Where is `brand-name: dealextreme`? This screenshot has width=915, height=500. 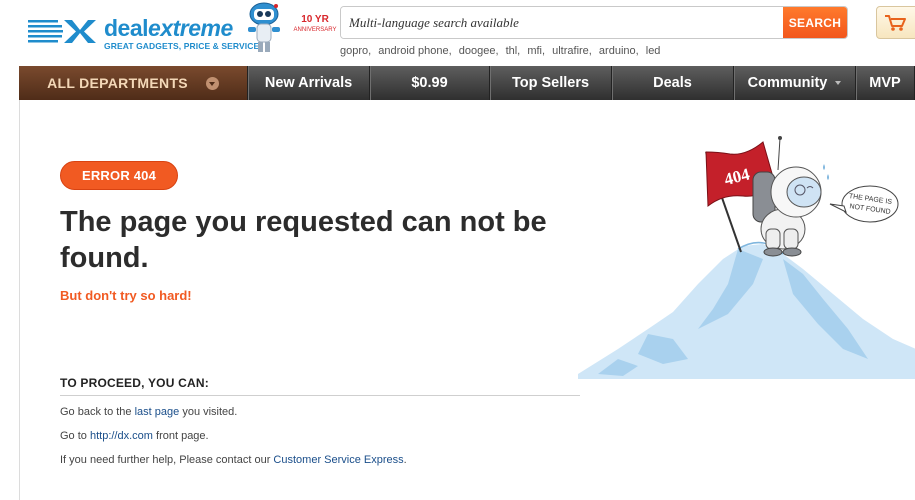 brand-name: dealextreme is located at coordinates (168, 28).